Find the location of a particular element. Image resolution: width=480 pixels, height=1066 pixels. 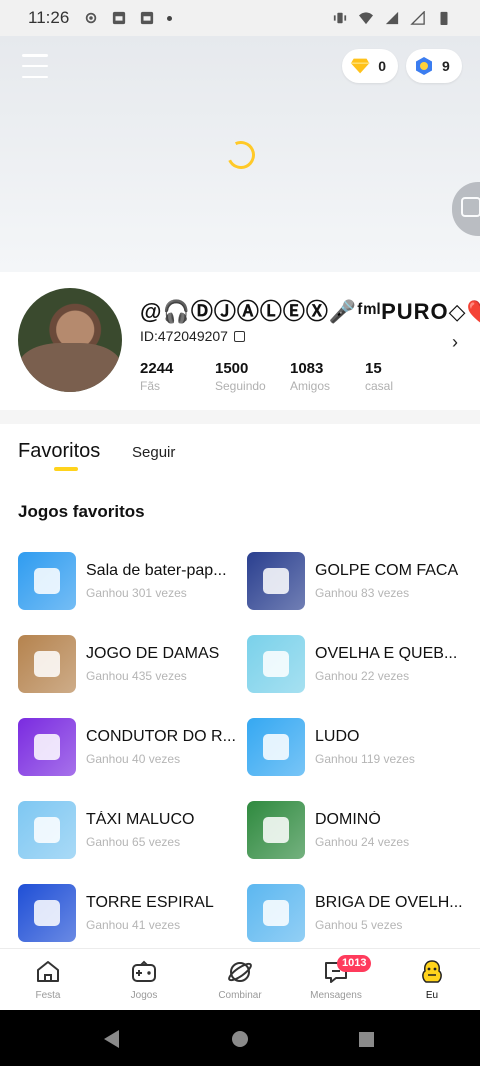

stat-friends: 1083 Amigos is located at coordinates (327, 376).